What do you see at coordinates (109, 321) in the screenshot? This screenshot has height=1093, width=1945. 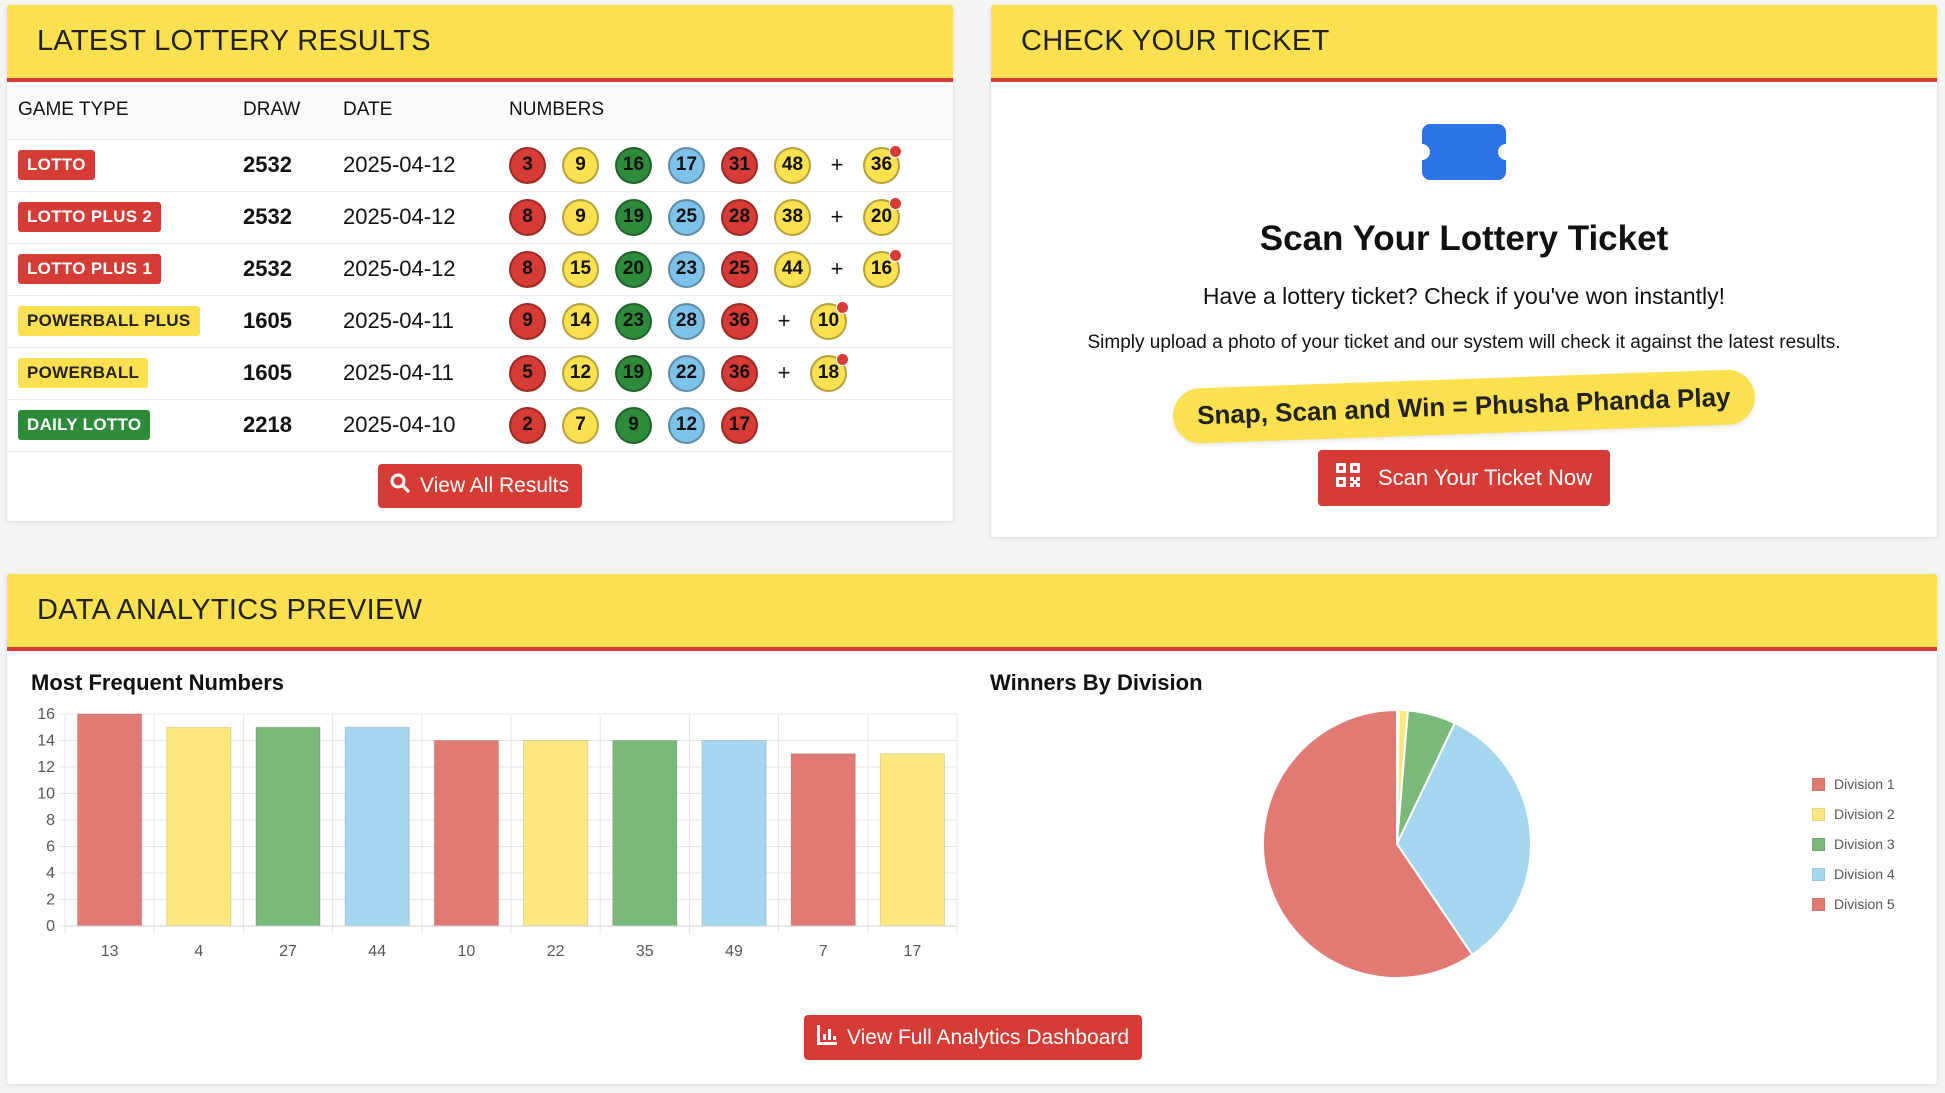 I see `game-type-badge: POWERBALL PLUS` at bounding box center [109, 321].